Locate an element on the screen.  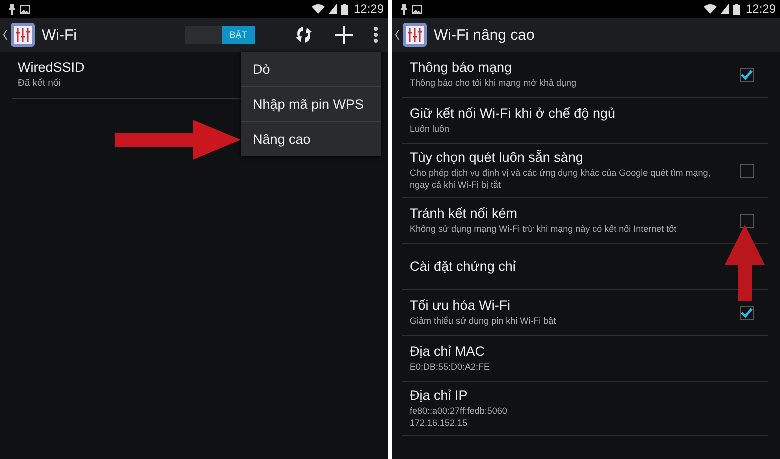
menu-item: Dò is located at coordinates (311, 69).